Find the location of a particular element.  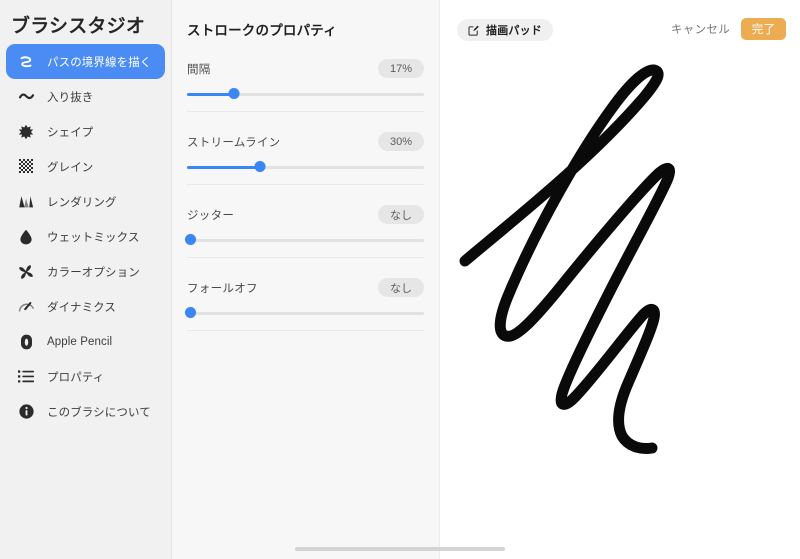

wet-mix-droplet-icon is located at coordinates (26, 237).